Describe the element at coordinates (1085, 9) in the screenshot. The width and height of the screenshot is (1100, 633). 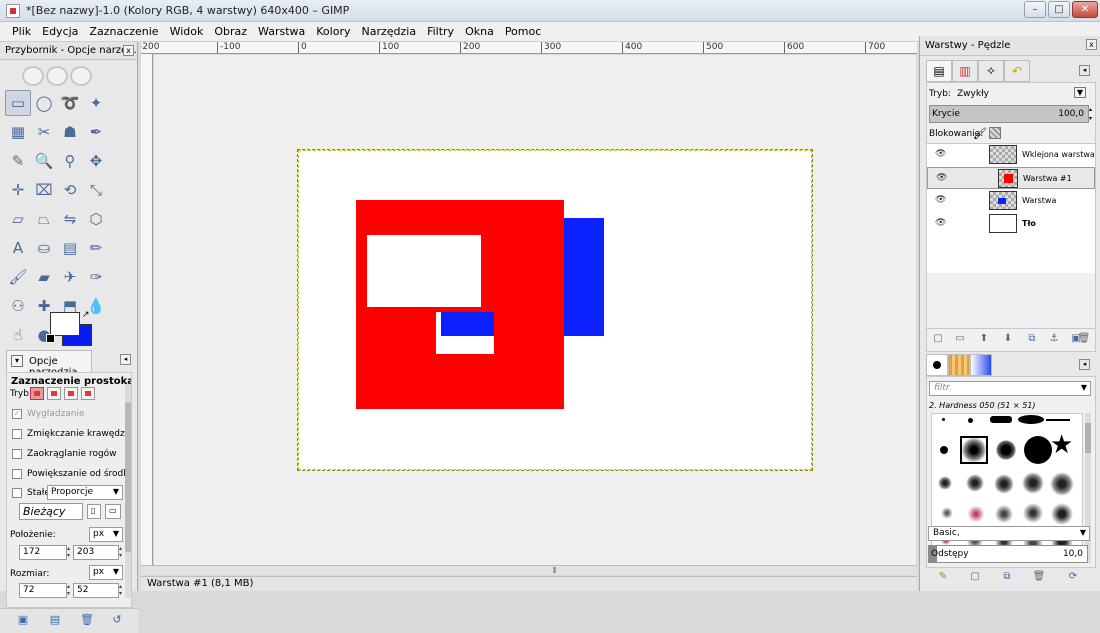
I see `close-window-button: ✕` at that location.